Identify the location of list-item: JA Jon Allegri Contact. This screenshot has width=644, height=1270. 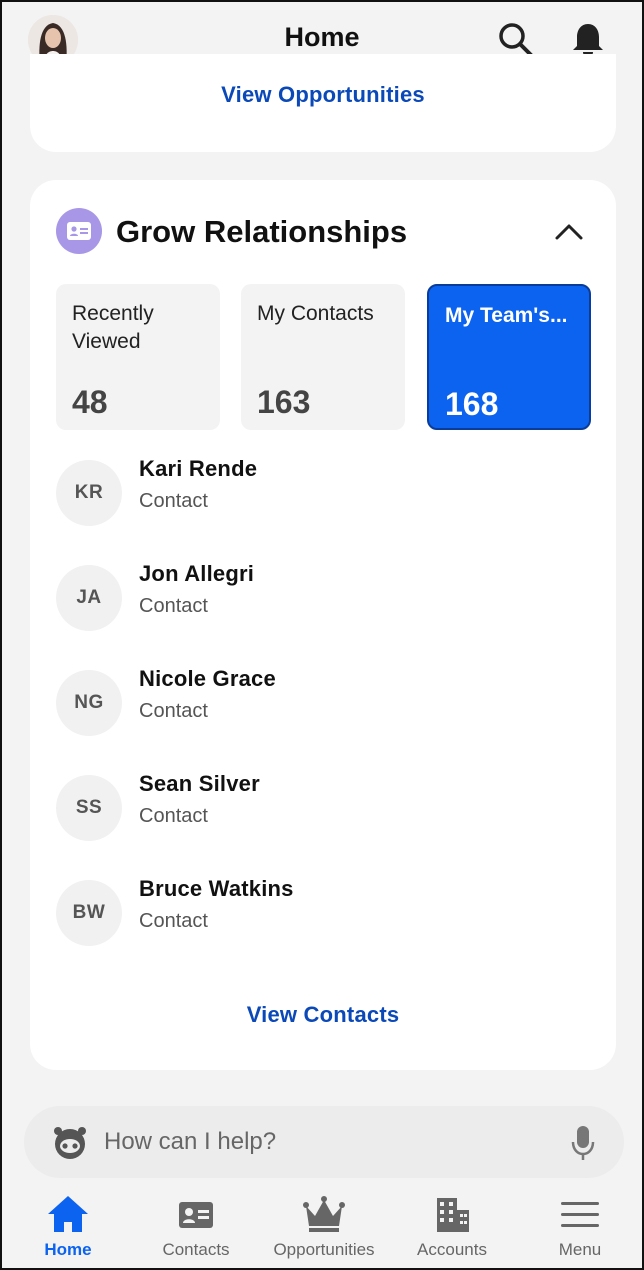
(326, 613).